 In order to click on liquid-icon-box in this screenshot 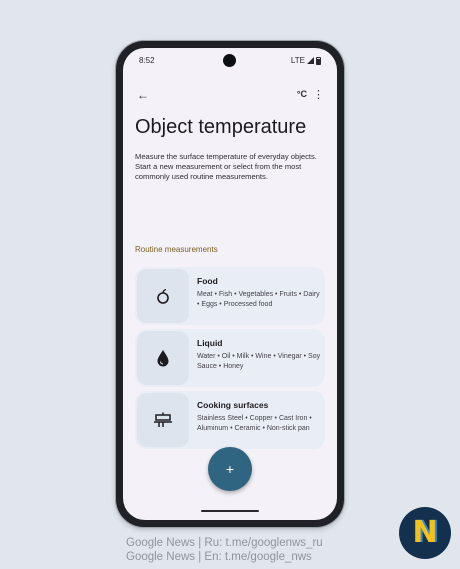, I will do `click(163, 358)`.